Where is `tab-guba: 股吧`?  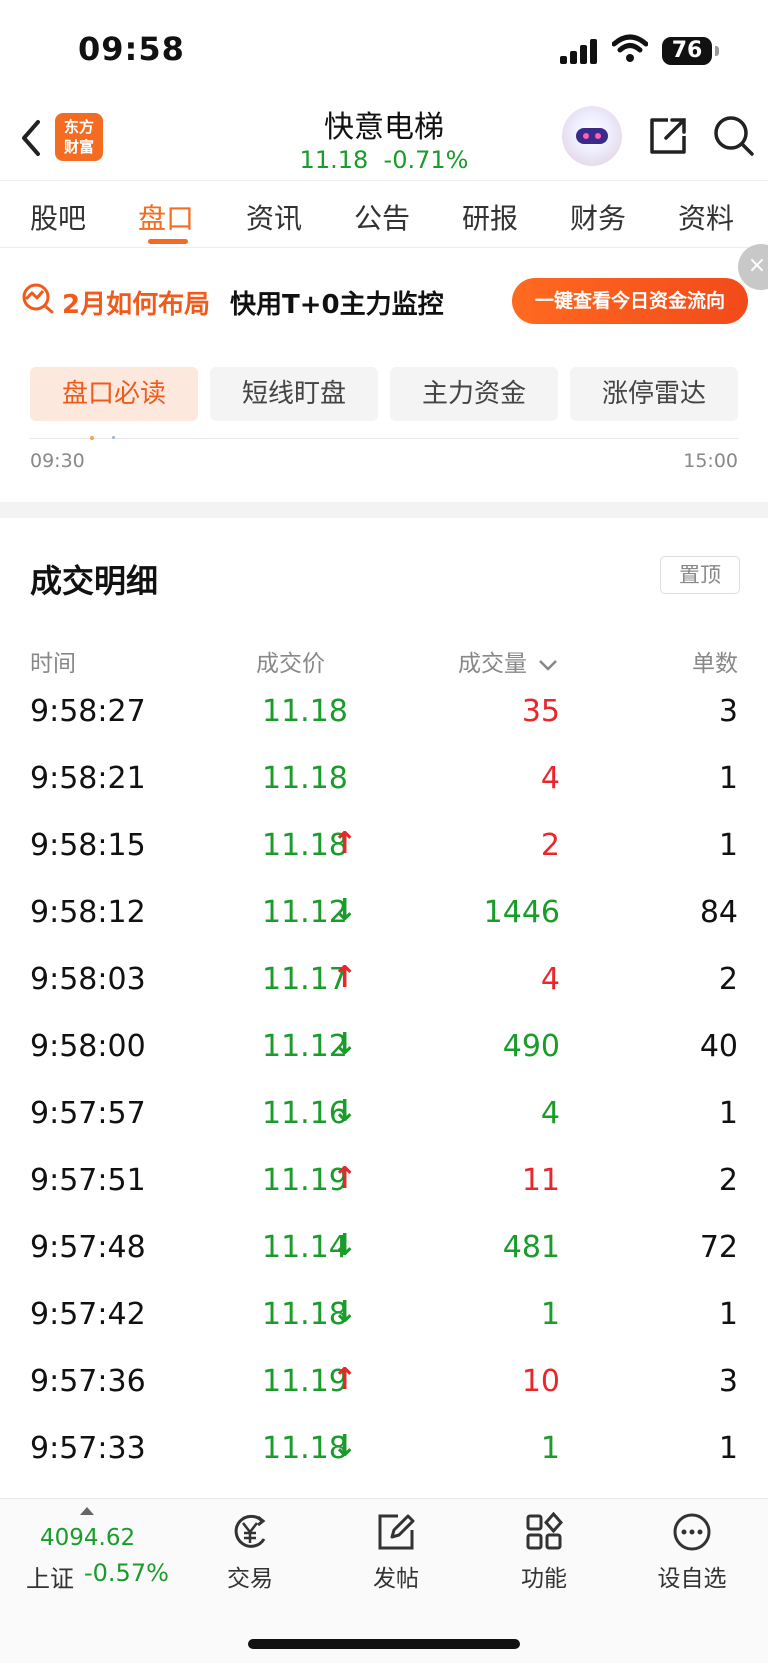 tab-guba: 股吧 is located at coordinates (58, 217).